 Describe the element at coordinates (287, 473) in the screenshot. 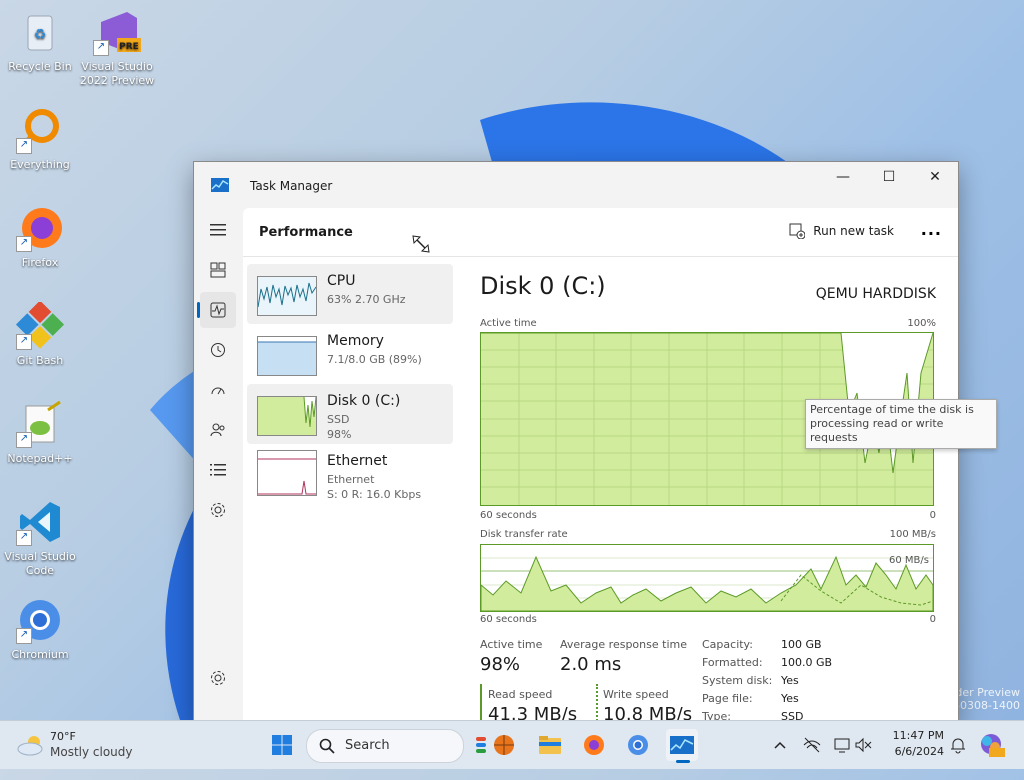

I see `ethernet-thumbnail` at that location.